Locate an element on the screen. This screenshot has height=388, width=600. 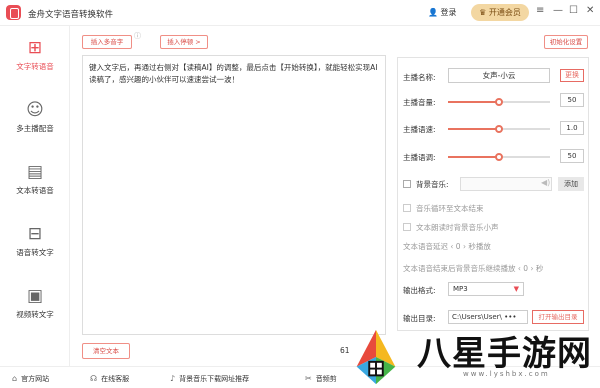
sidebar-item-label: 语音转文字 is located at coordinates (35, 252).